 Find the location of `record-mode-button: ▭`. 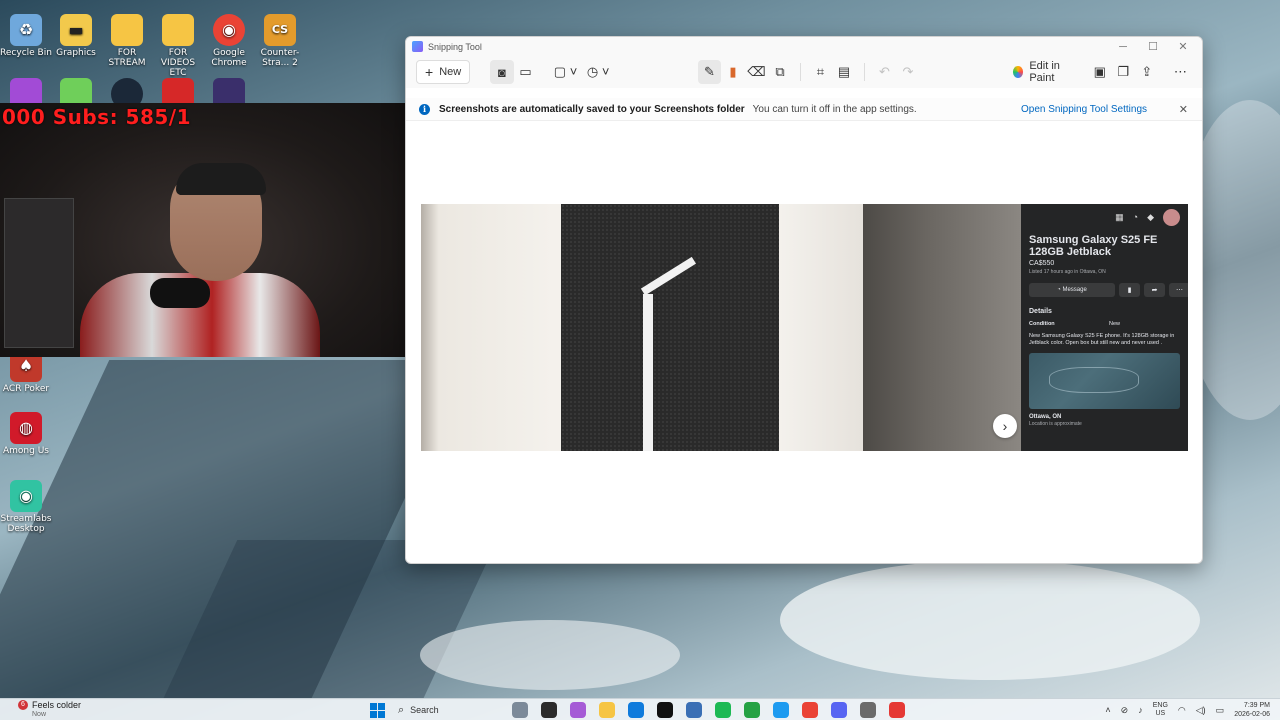

record-mode-button: ▭ is located at coordinates (526, 72).